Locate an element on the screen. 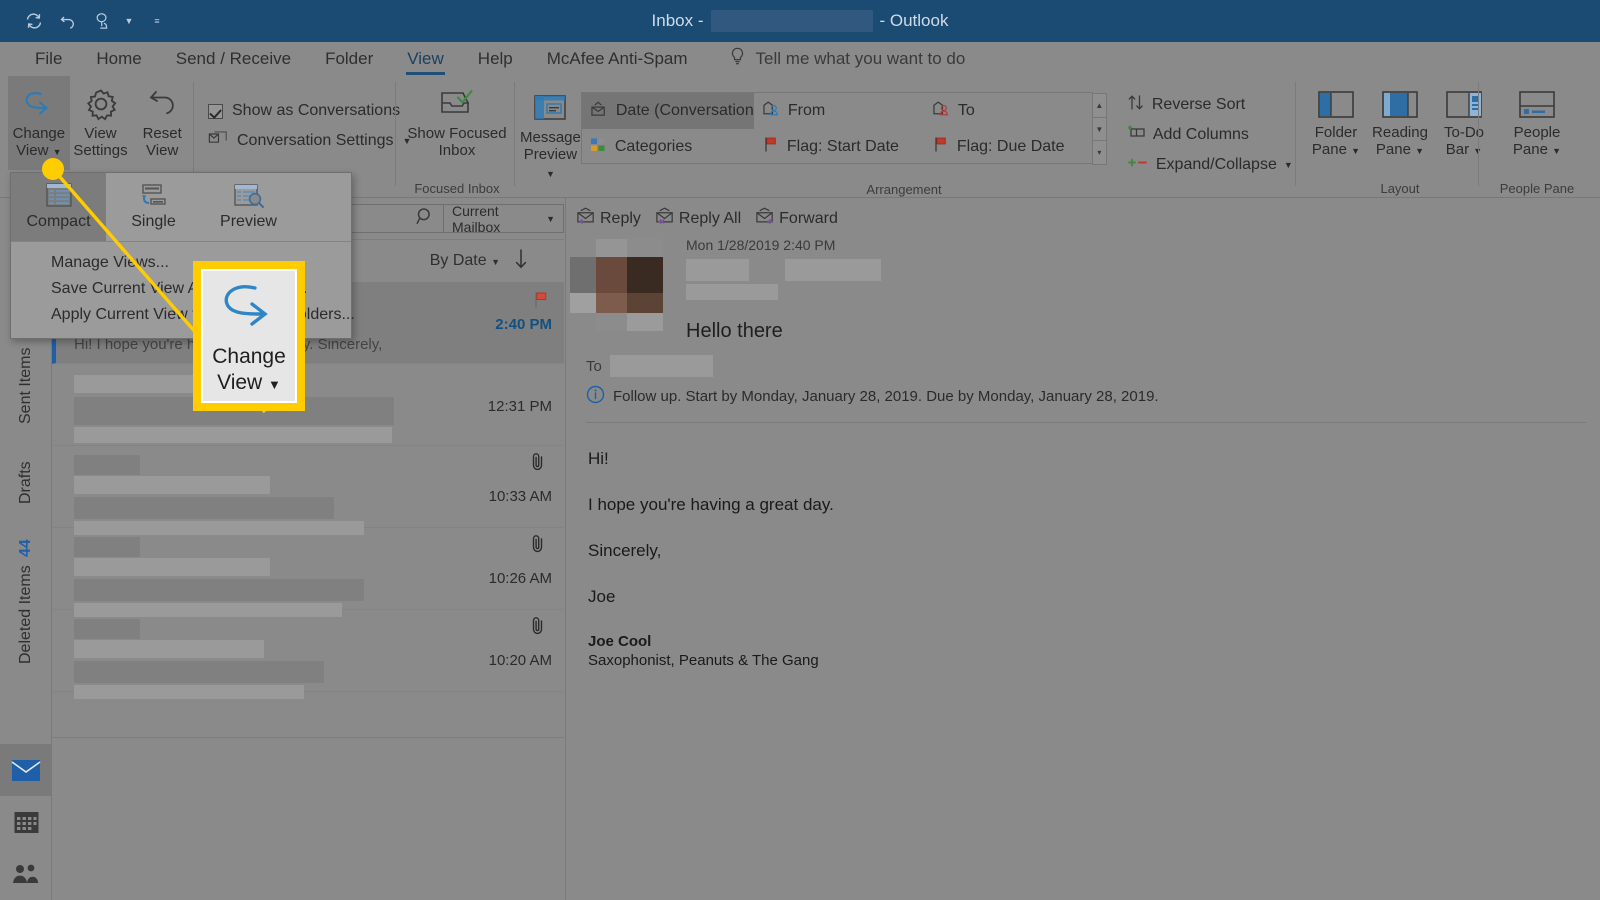 The height and width of the screenshot is (900, 1600). show-focused-inbox-button: Show Focused Inbox is located at coordinates (457, 123).